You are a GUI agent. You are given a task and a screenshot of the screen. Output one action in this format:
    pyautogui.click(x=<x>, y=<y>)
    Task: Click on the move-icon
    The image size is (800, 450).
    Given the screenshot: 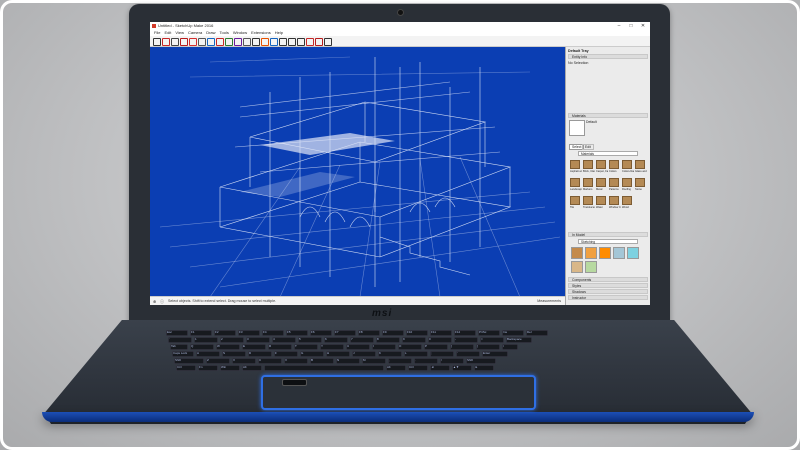 What is the action you would take?
    pyautogui.click(x=211, y=42)
    